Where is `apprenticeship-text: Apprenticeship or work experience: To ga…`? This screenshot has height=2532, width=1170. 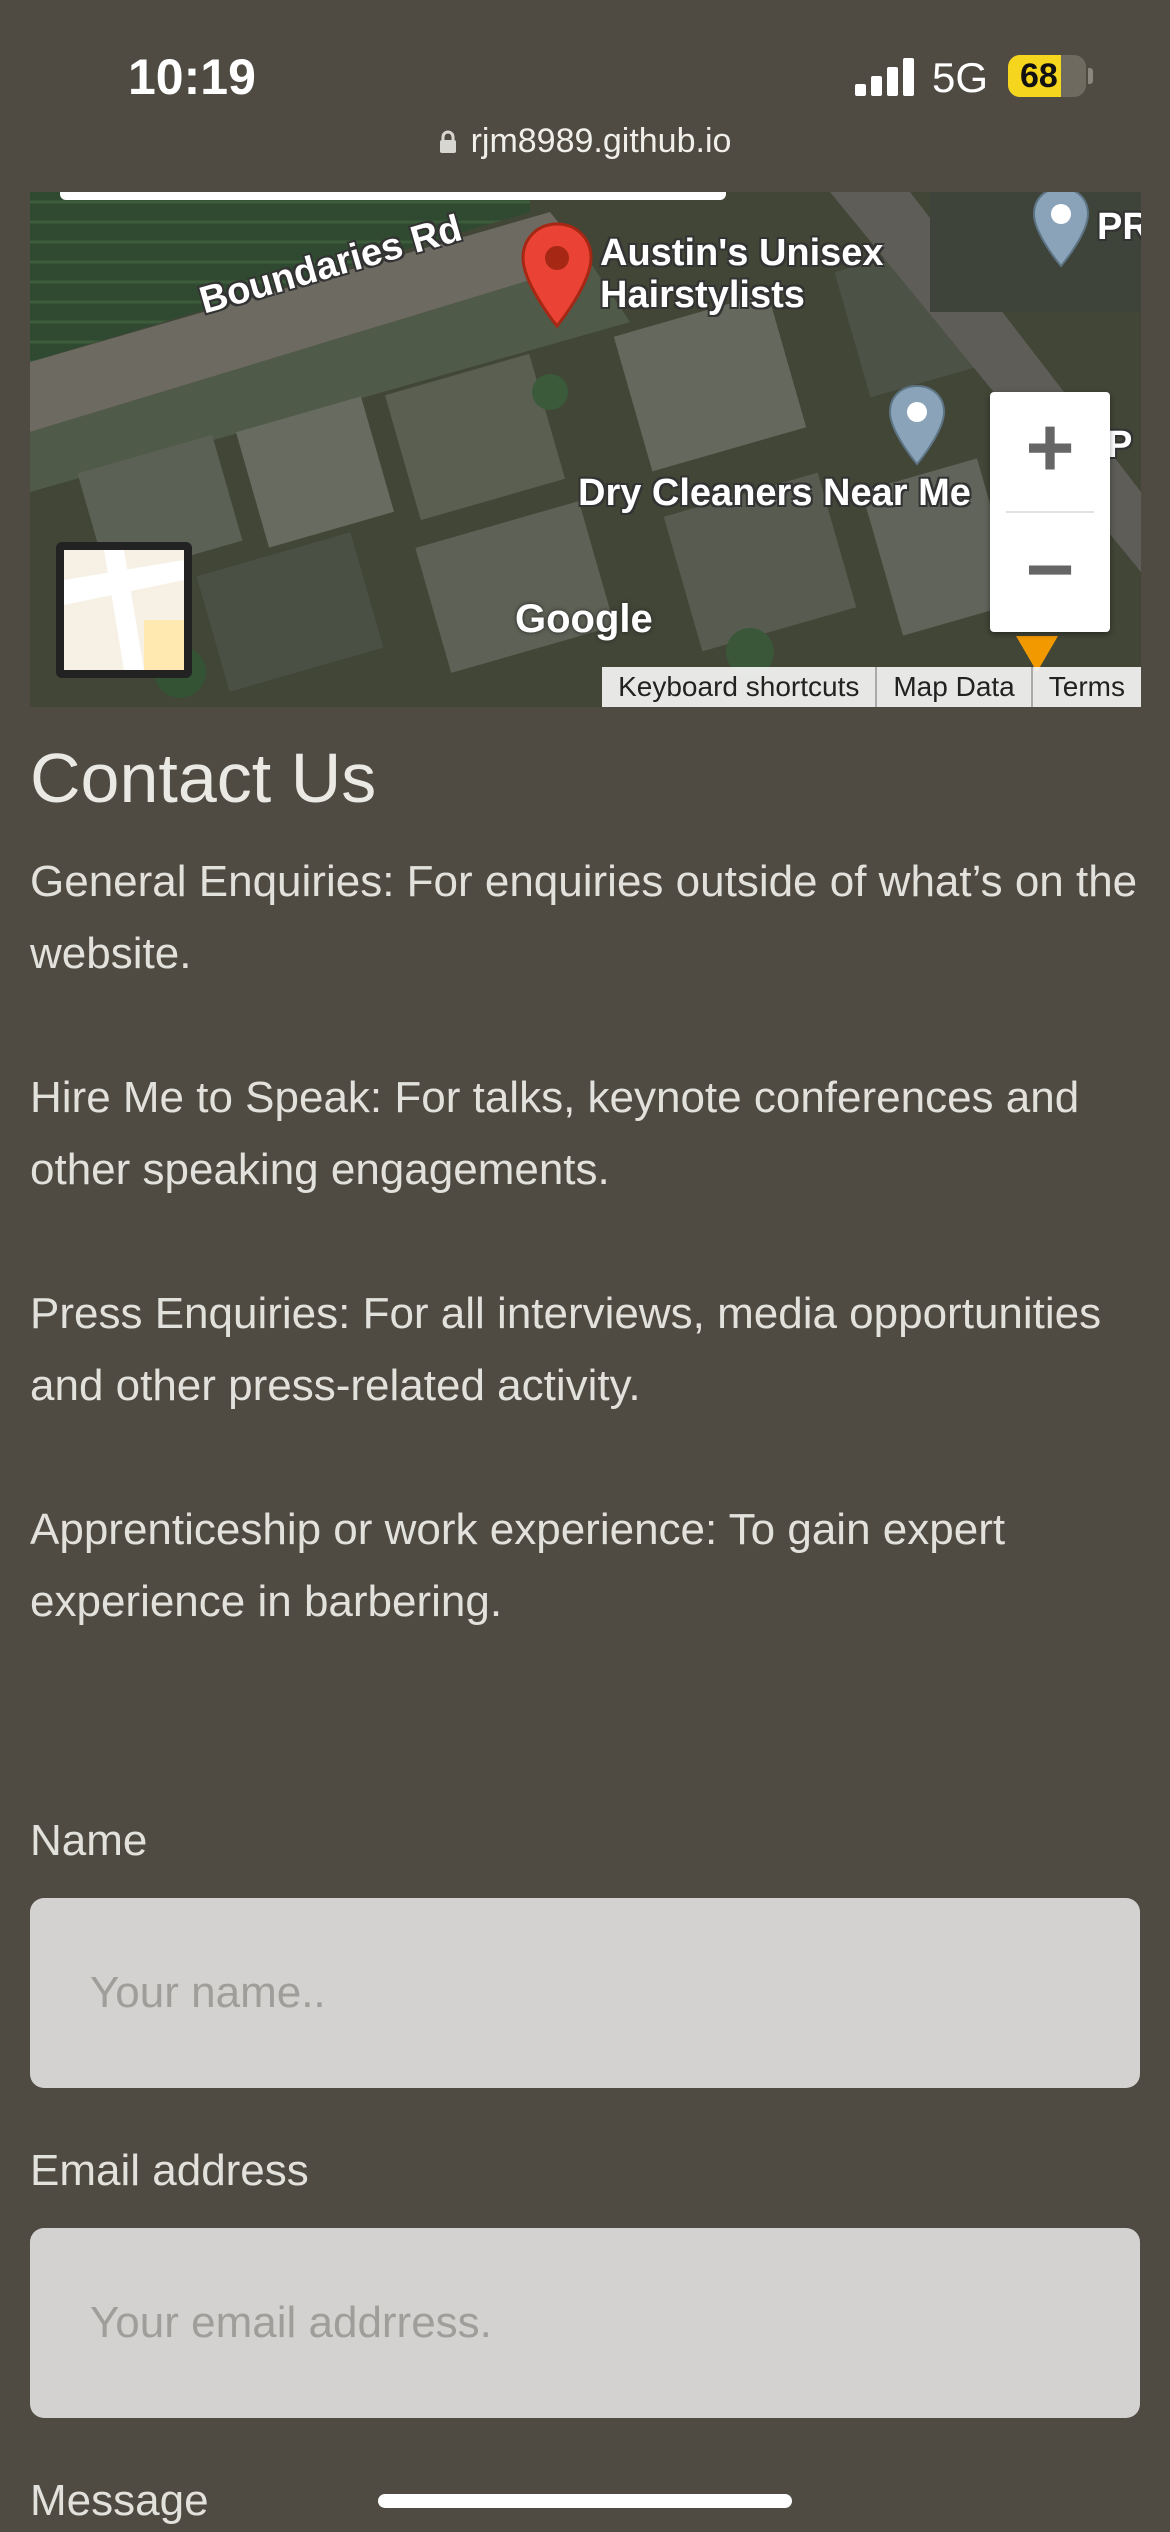
apprenticeship-text: Apprenticeship or work experience: To ga… is located at coordinates (518, 1565).